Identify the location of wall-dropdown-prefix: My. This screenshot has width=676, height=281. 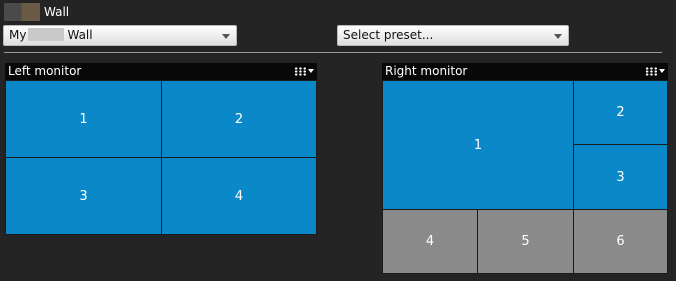
(18, 35).